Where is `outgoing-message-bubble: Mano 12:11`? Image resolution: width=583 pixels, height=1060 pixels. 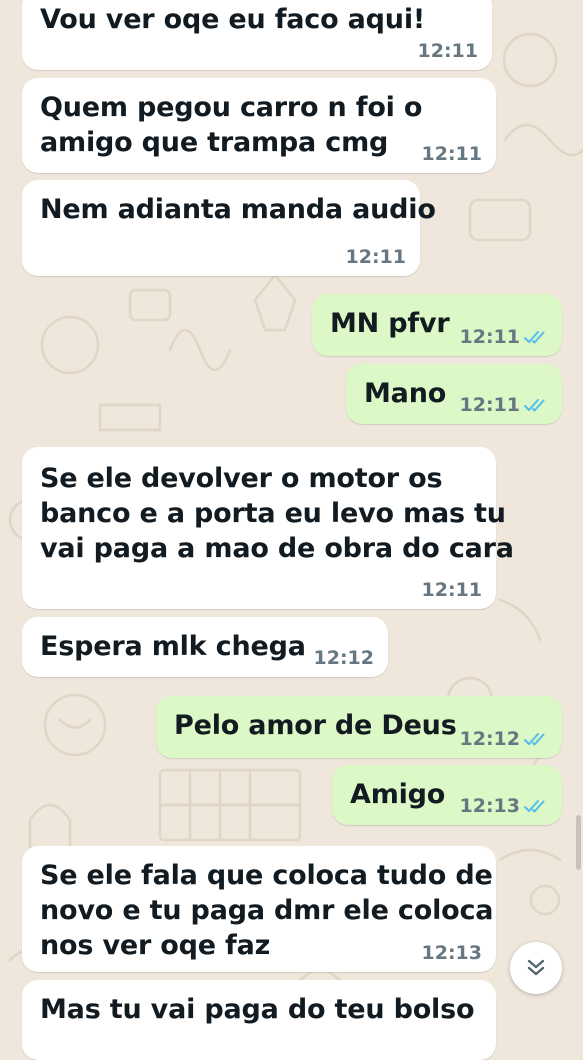
outgoing-message-bubble: Mano 12:11 is located at coordinates (454, 394).